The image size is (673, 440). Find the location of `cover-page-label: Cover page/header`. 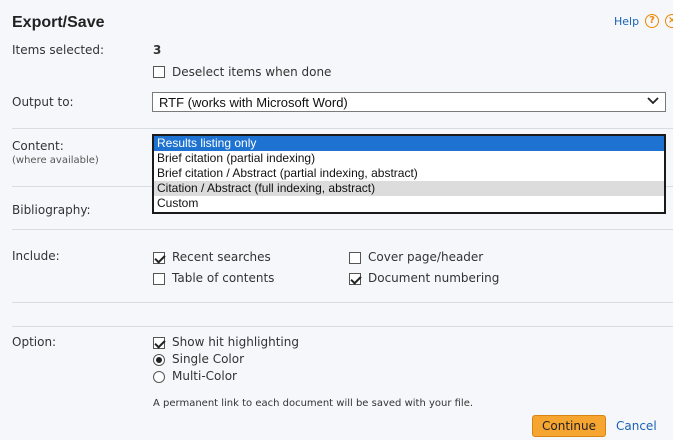

cover-page-label: Cover page/header is located at coordinates (426, 257).